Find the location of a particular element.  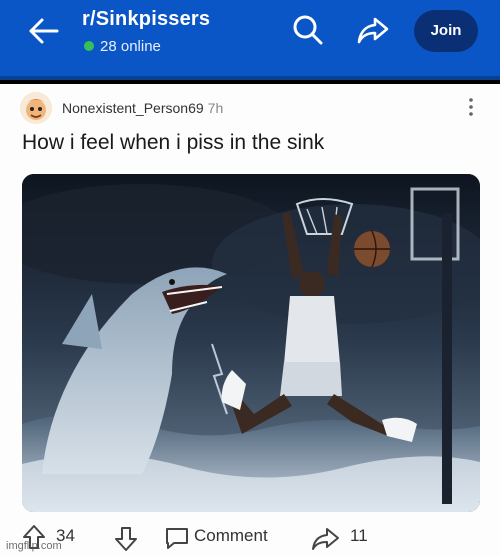

downvote-icon is located at coordinates (126, 539).